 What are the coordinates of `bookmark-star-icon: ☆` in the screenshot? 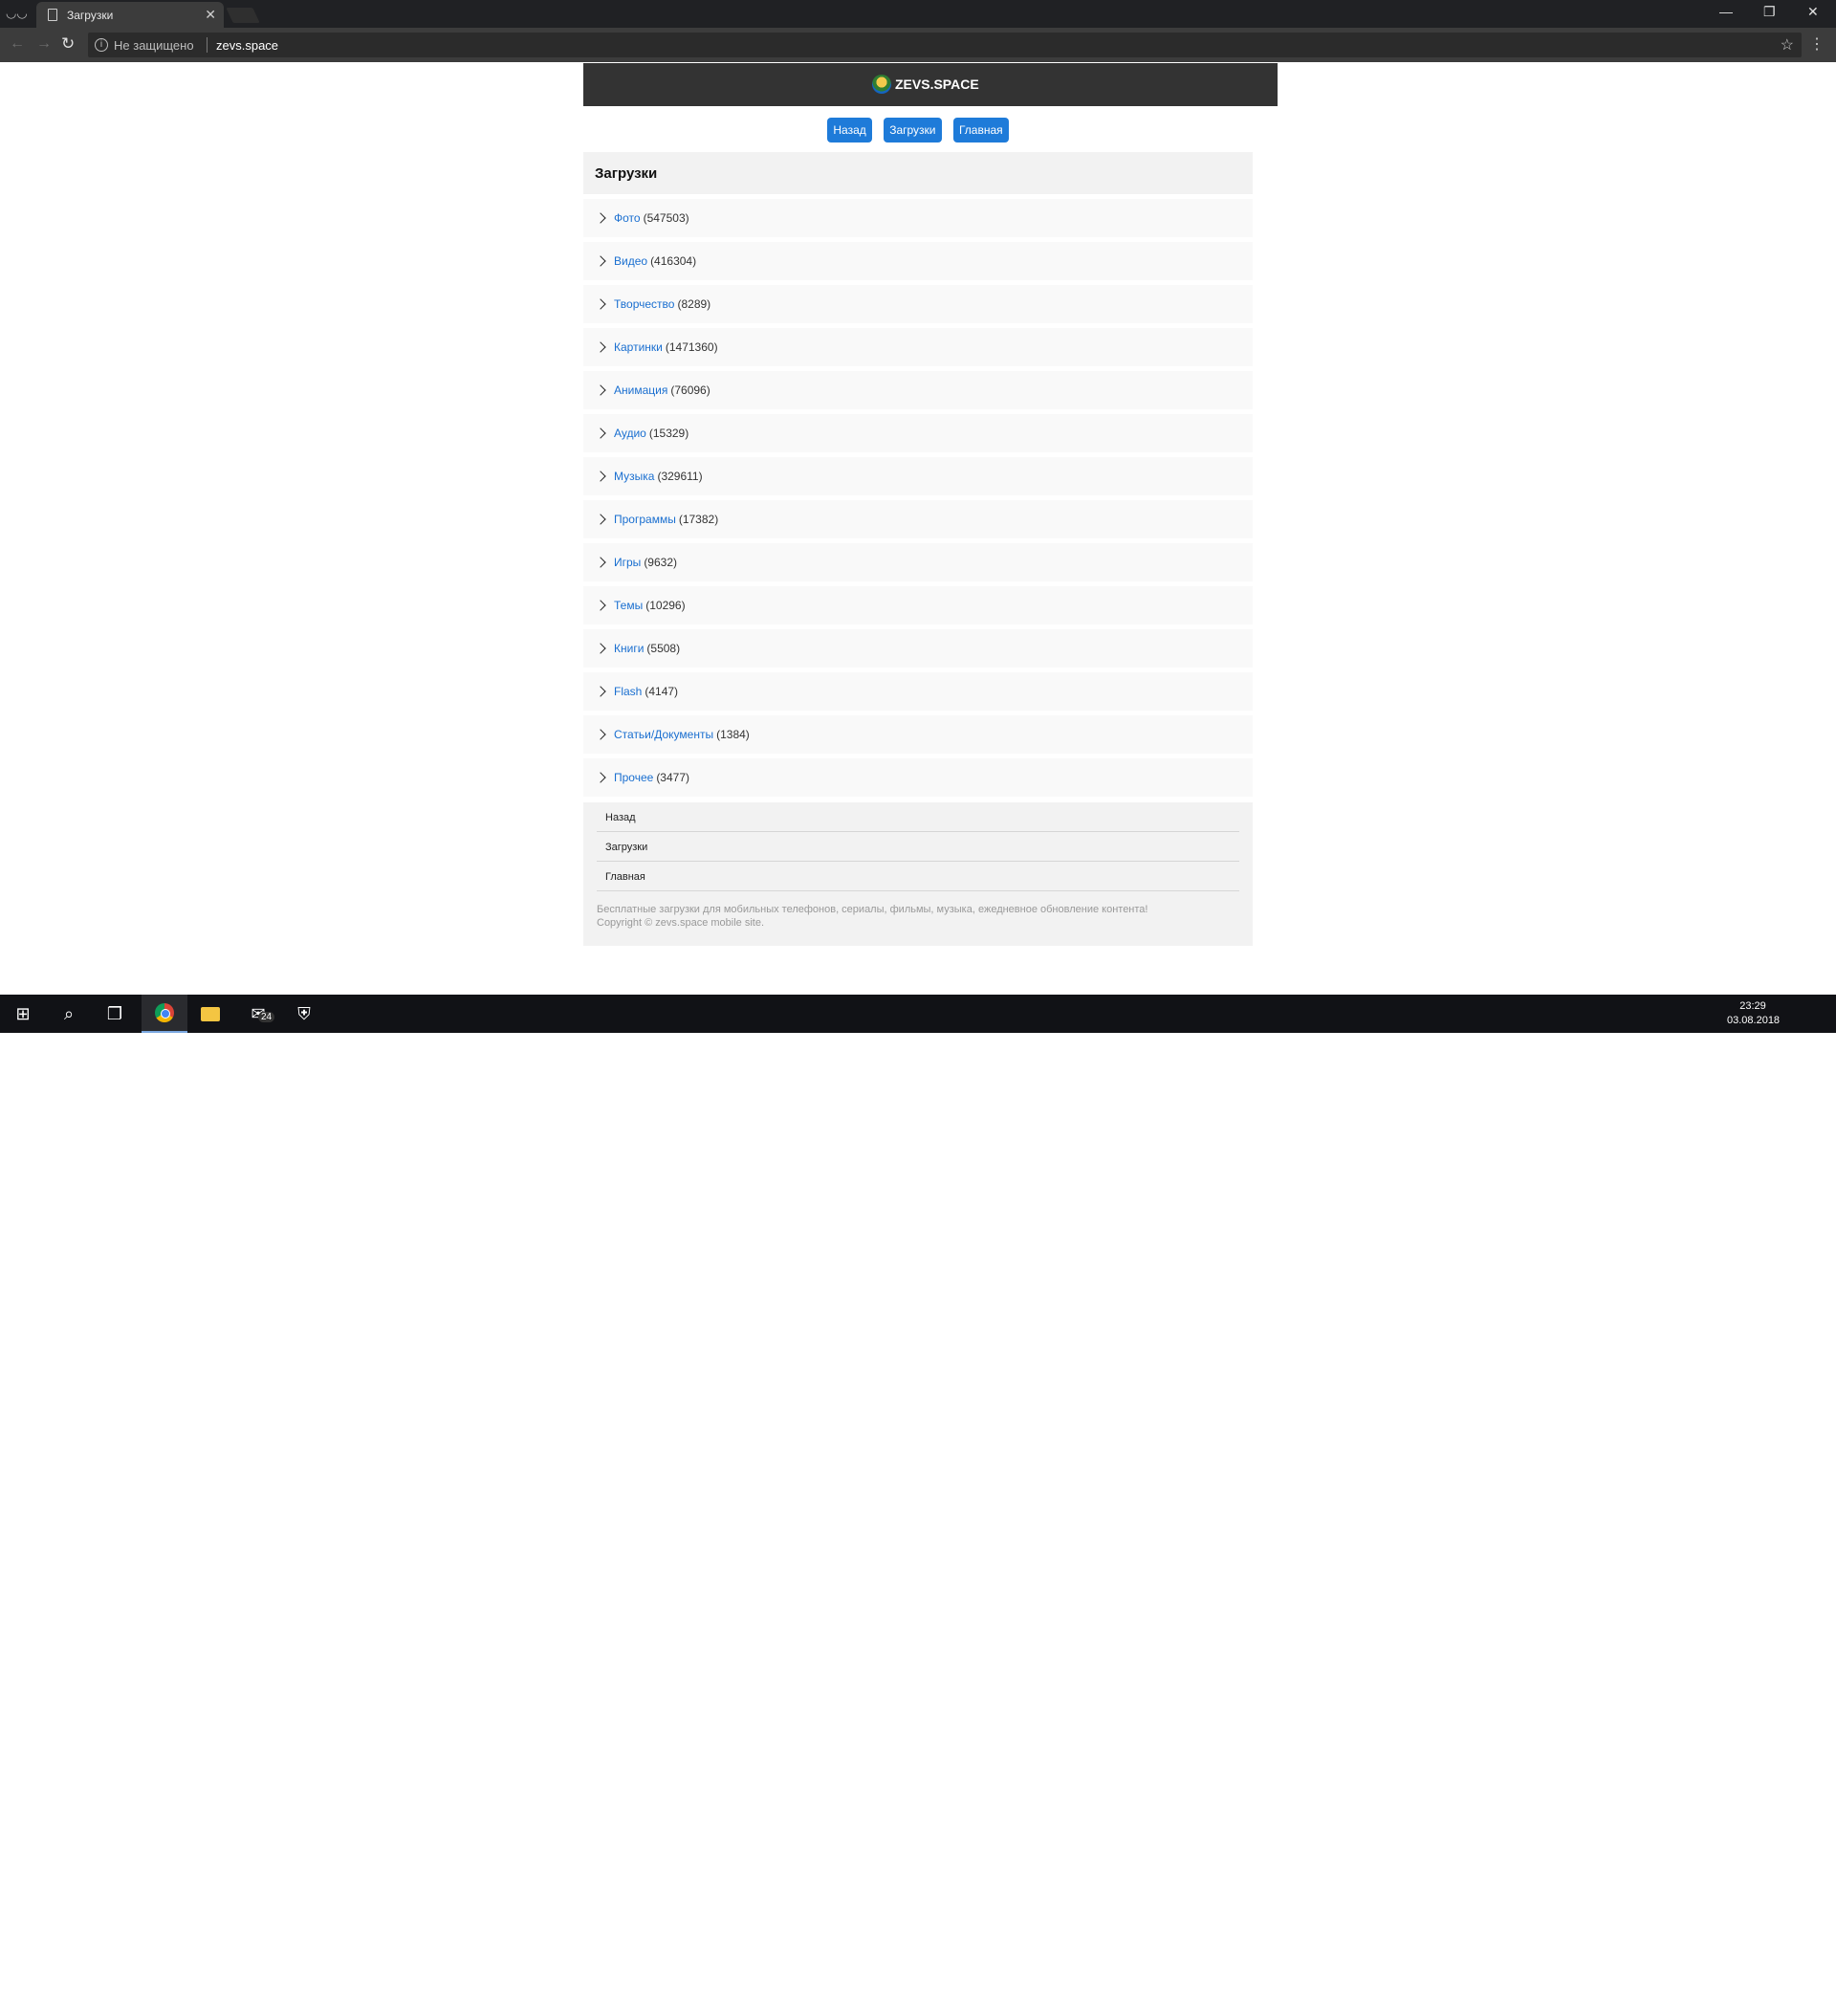 It's located at (1788, 45).